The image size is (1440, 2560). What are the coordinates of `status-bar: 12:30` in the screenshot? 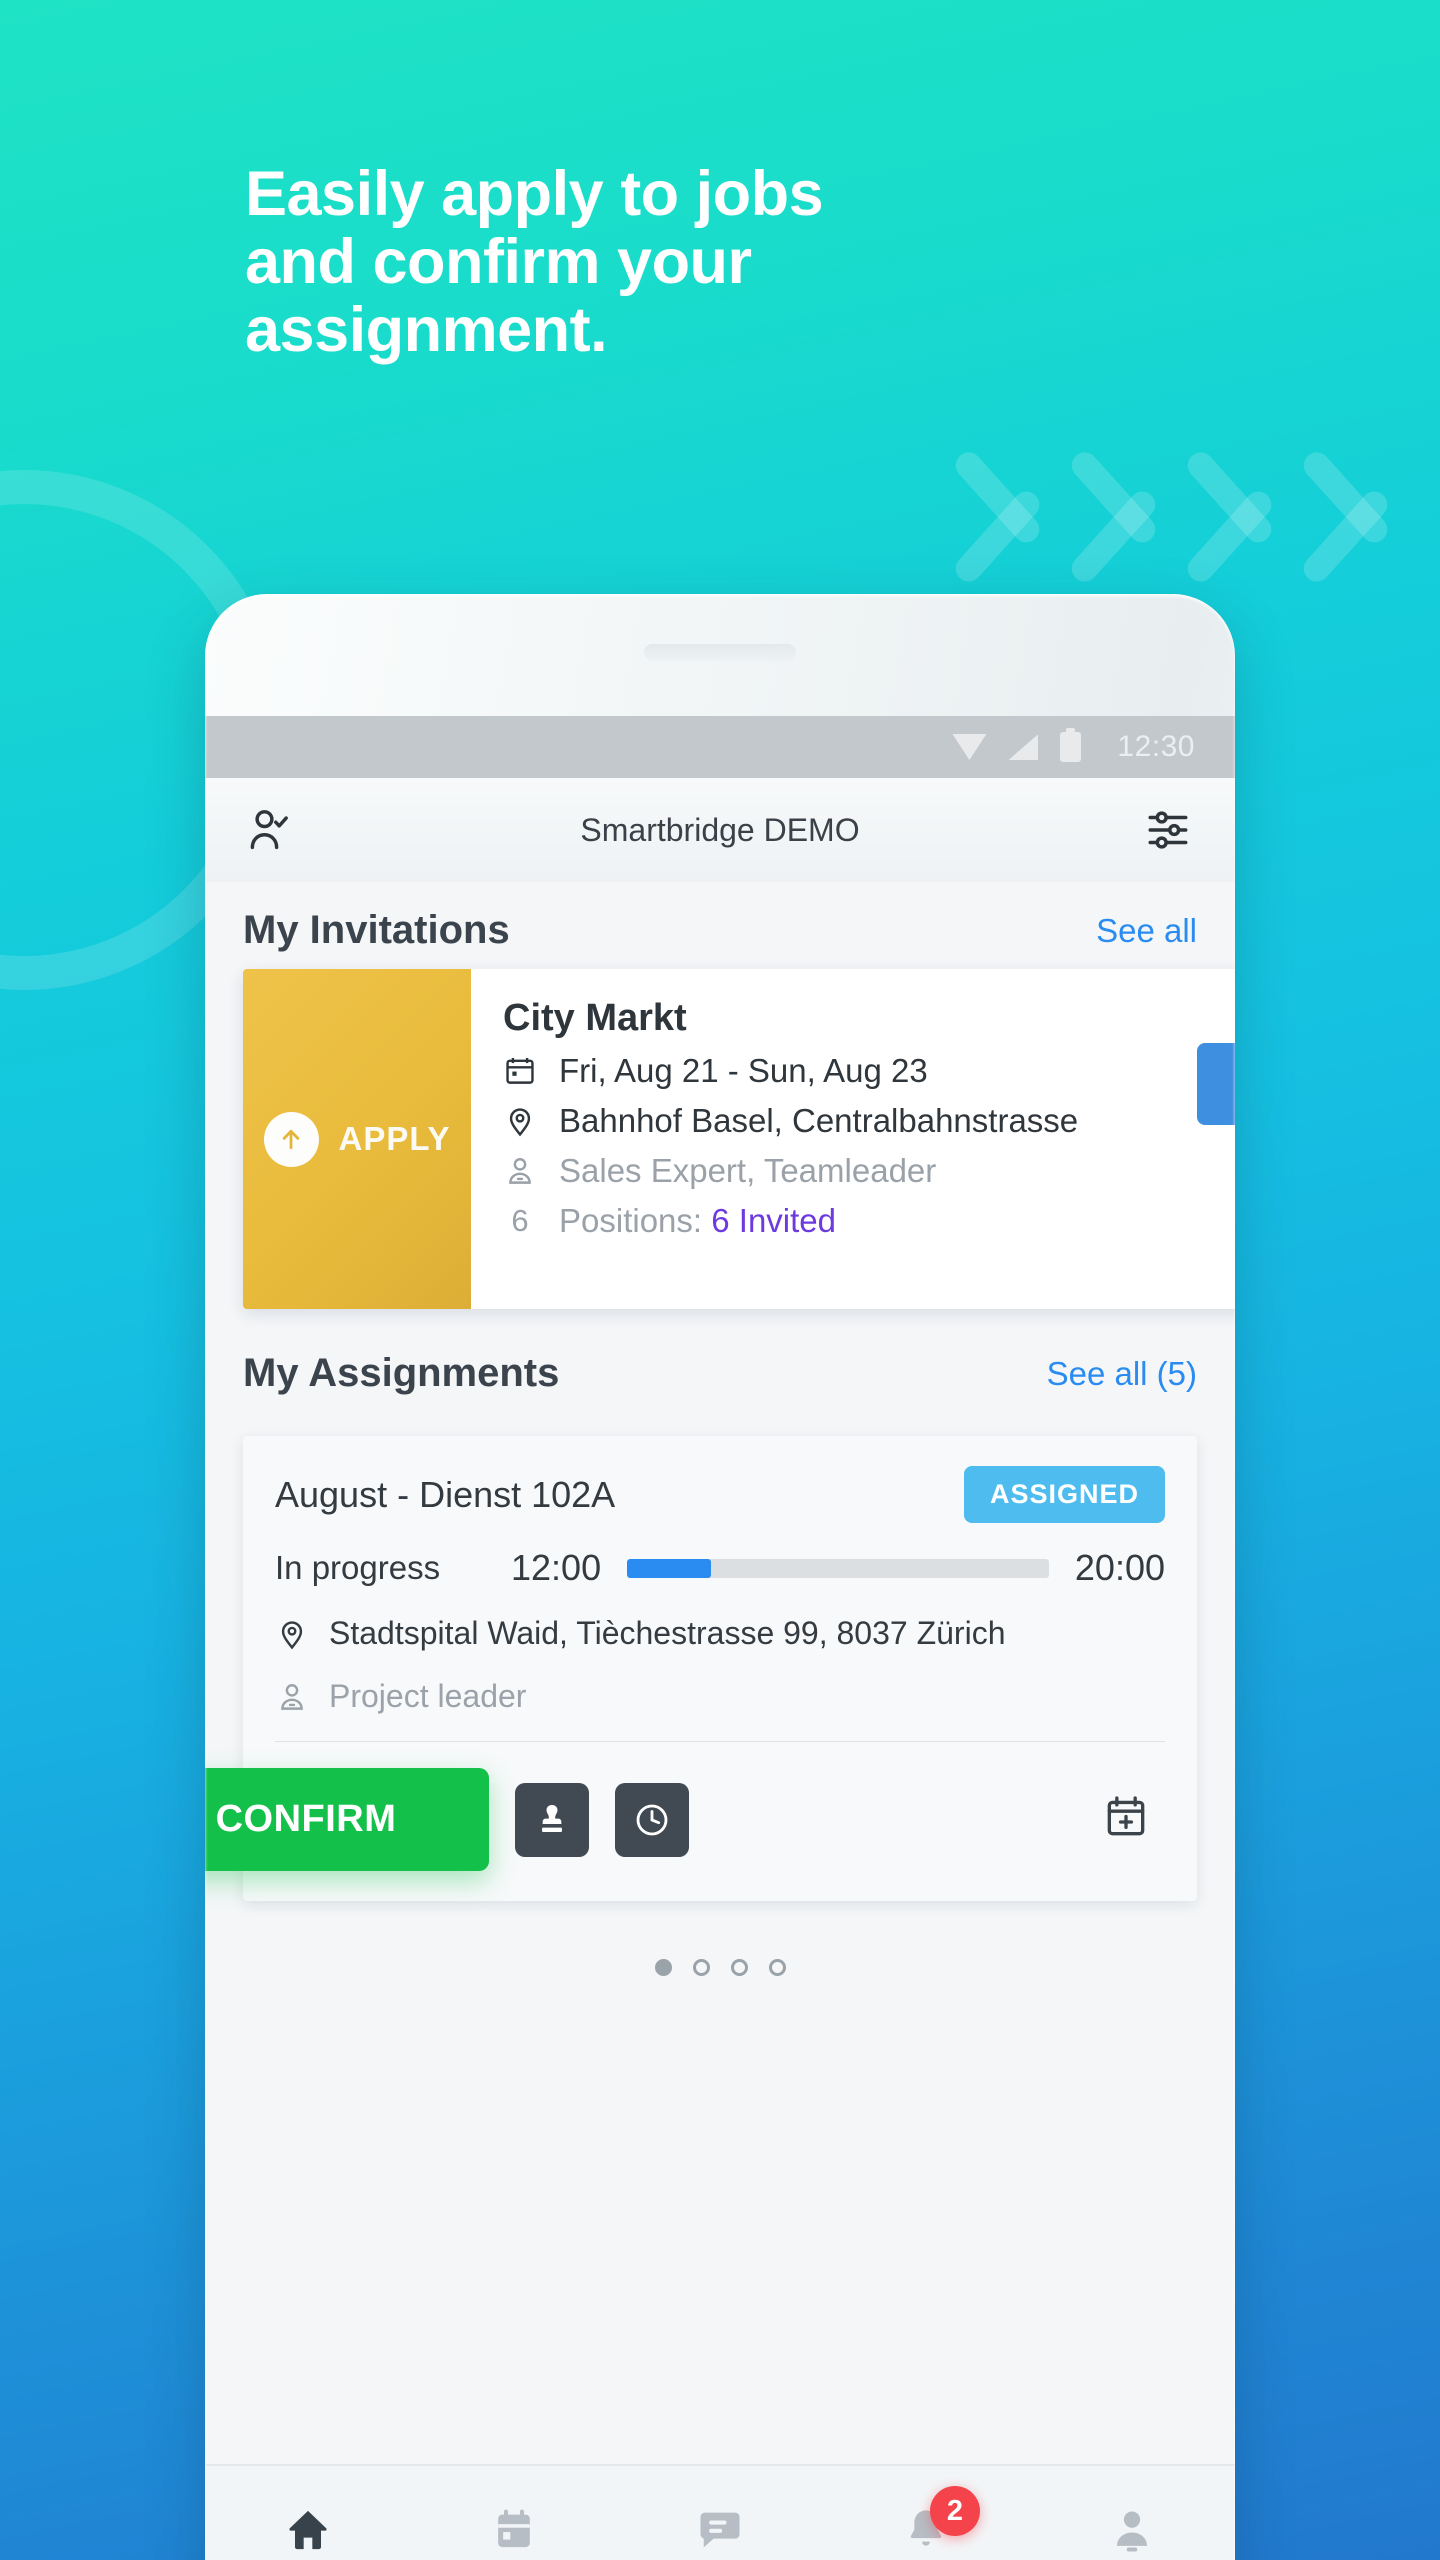 It's located at (720, 747).